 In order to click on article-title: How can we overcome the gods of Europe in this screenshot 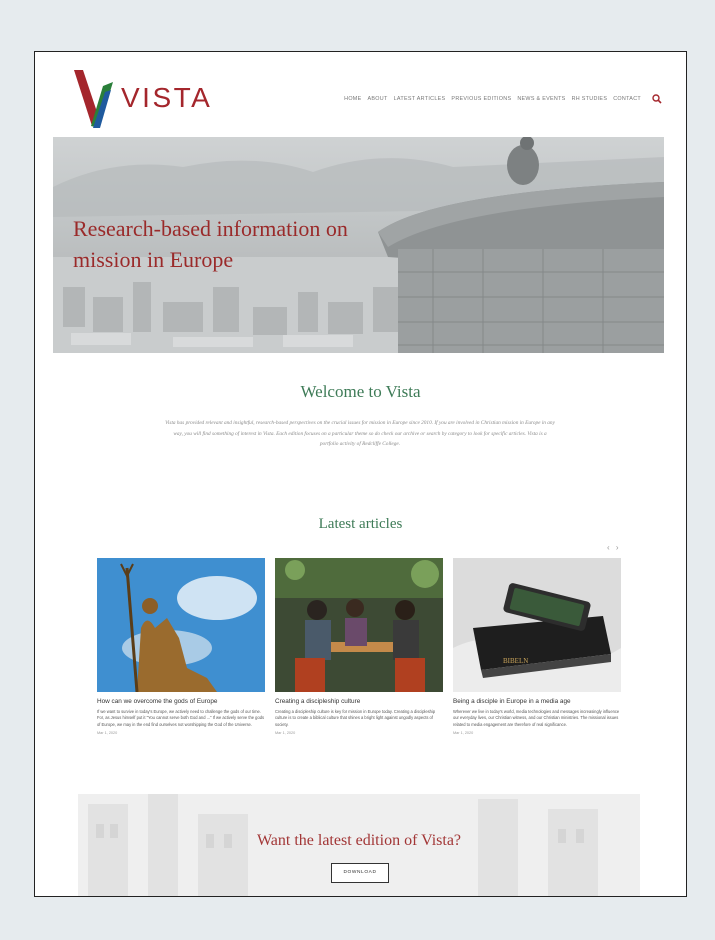, I will do `click(181, 701)`.